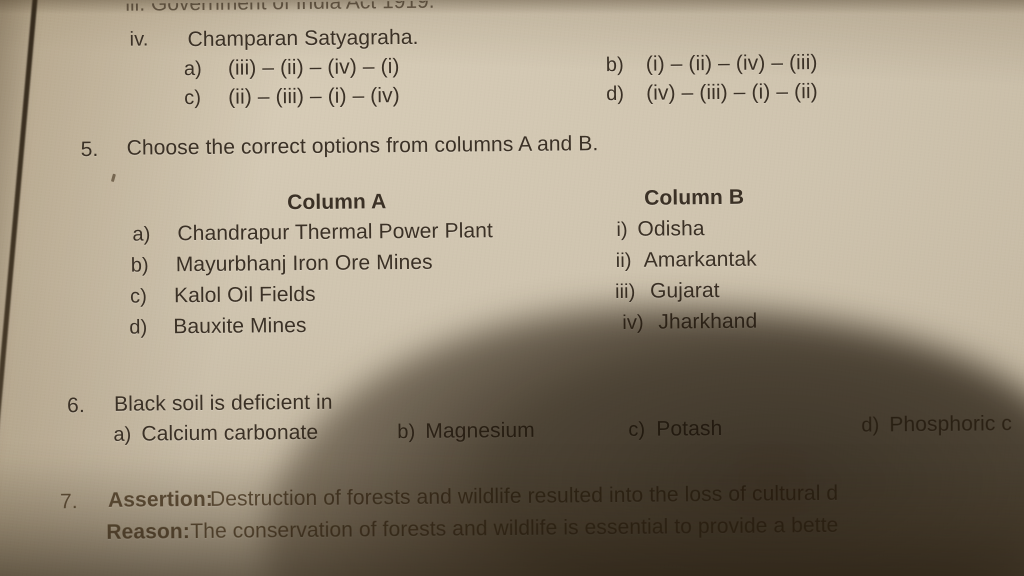 The image size is (1024, 576). I want to click on q4-option-a-label: a), so click(193, 69).